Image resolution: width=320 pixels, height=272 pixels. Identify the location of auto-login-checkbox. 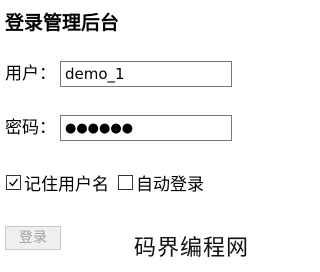
(125, 182).